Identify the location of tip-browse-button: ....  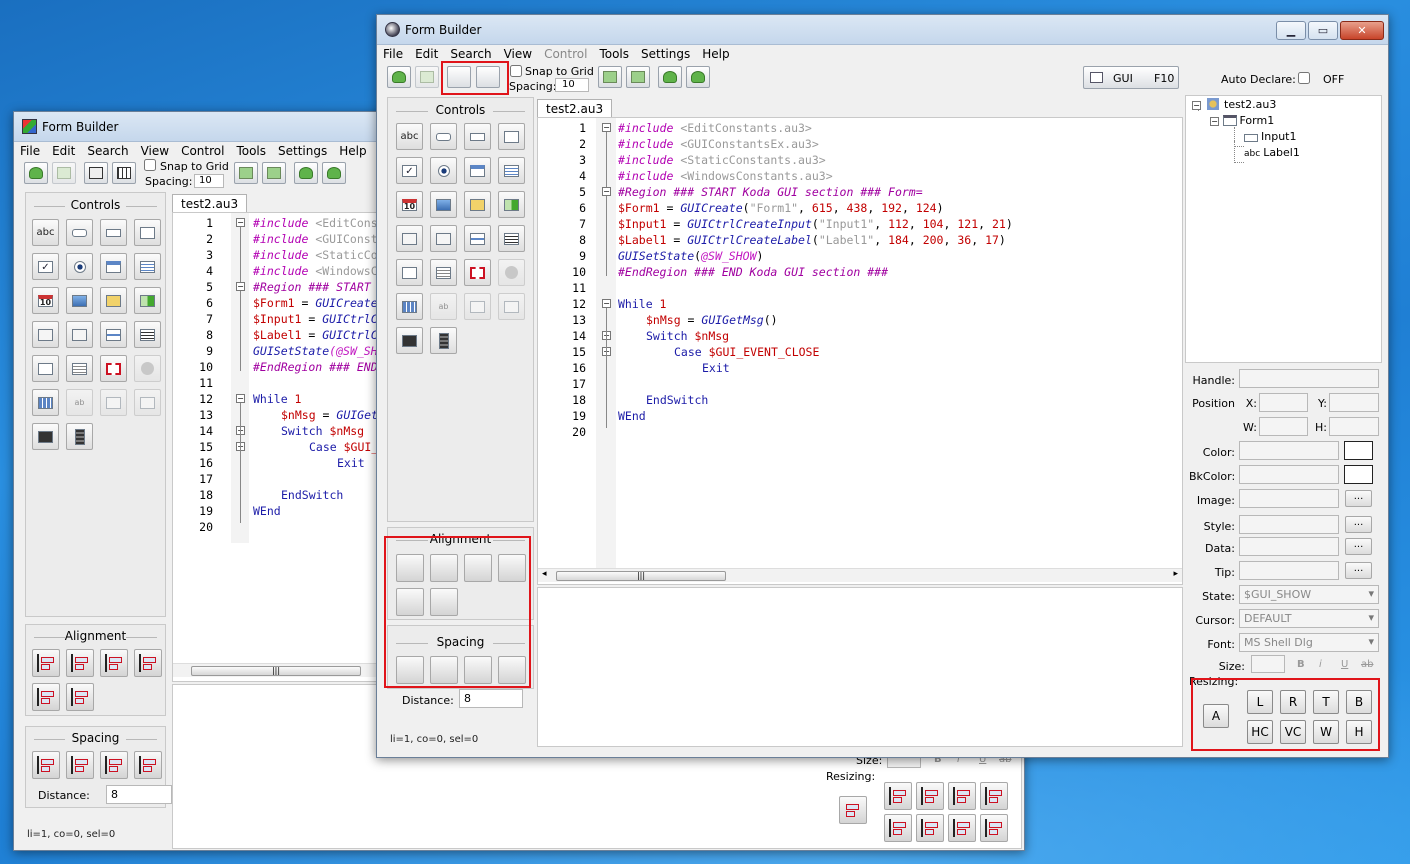
(1358, 570).